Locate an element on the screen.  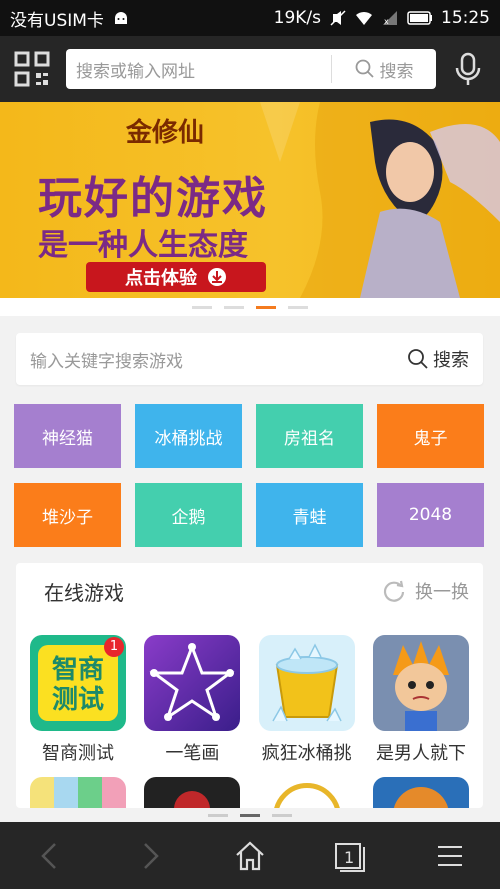
game-item: 是男人就下 is located at coordinates (421, 700).